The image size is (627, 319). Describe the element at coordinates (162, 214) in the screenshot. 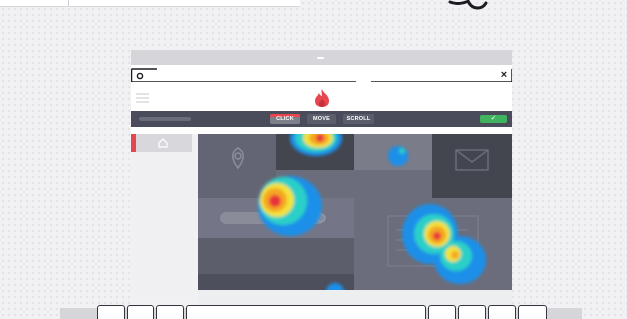

I see `sidebar` at that location.